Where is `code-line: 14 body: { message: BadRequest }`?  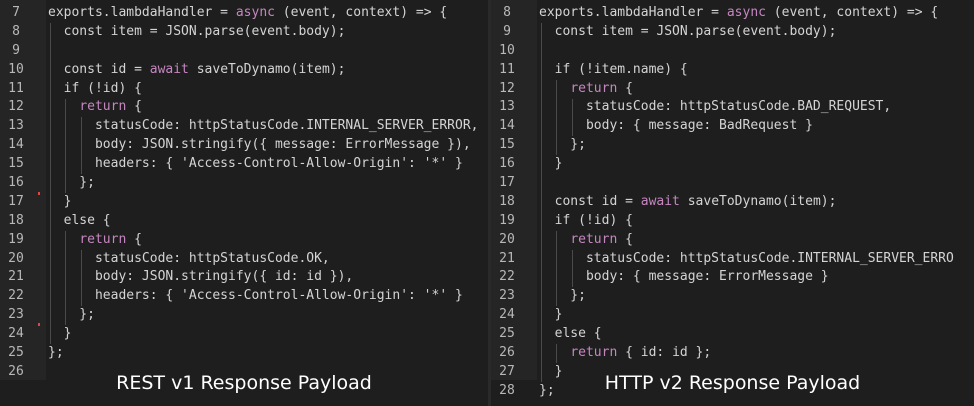 code-line: 14 body: { message: BadRequest } is located at coordinates (732, 126).